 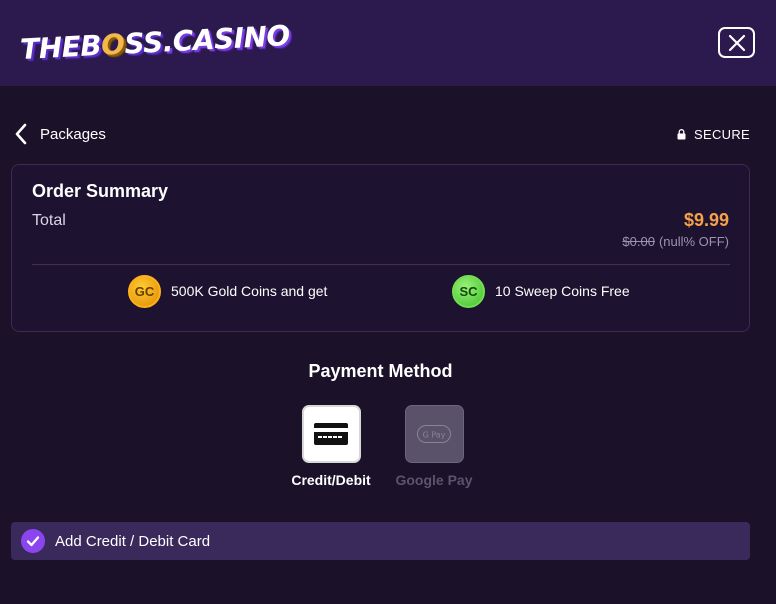 I want to click on sweep-coin-icon: SC, so click(x=468, y=291).